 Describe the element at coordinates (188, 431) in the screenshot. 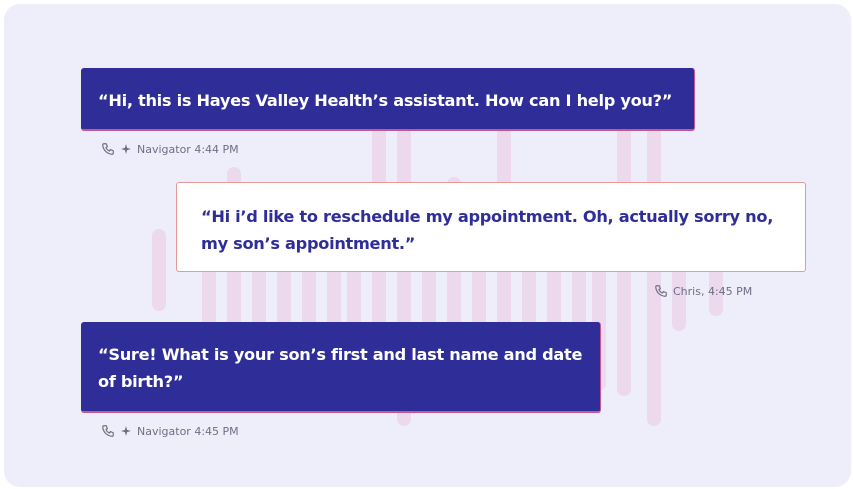

I see `message-sender-time: Navigator 4:45 PM` at that location.